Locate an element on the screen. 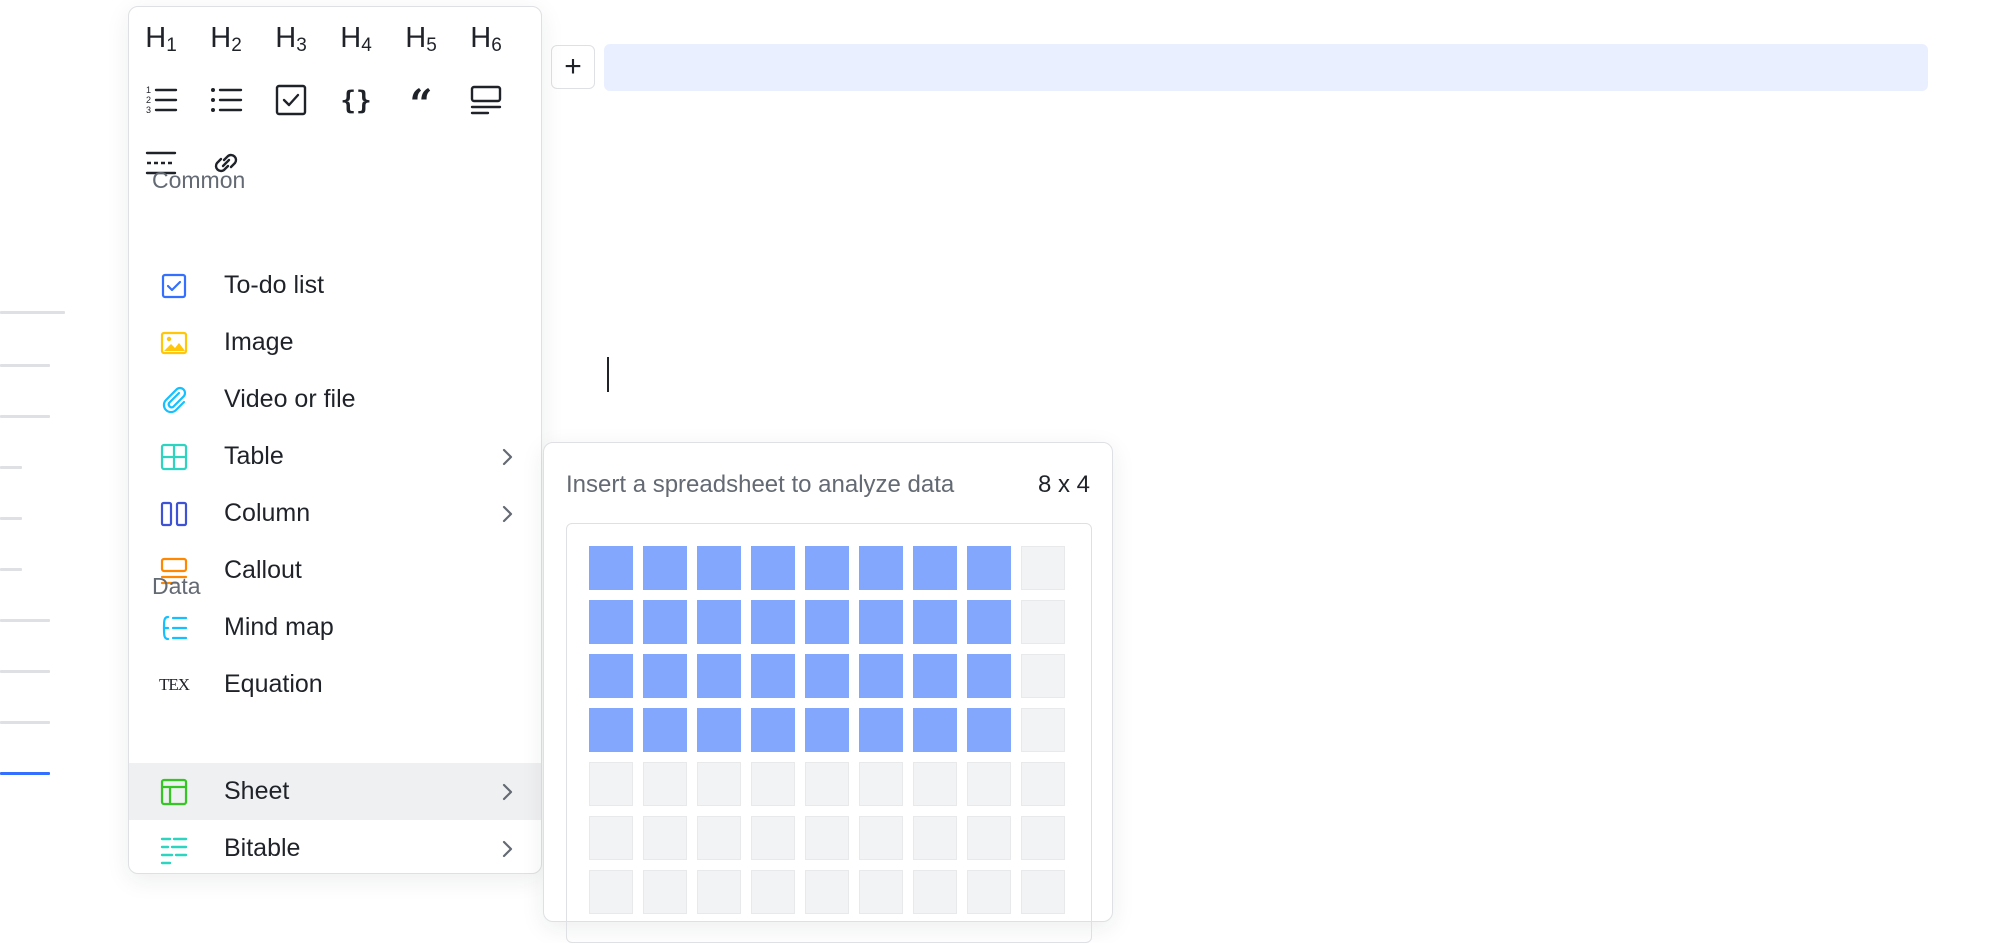 This screenshot has height=943, width=2000. menu-item-sheet: Sheet is located at coordinates (335, 791).